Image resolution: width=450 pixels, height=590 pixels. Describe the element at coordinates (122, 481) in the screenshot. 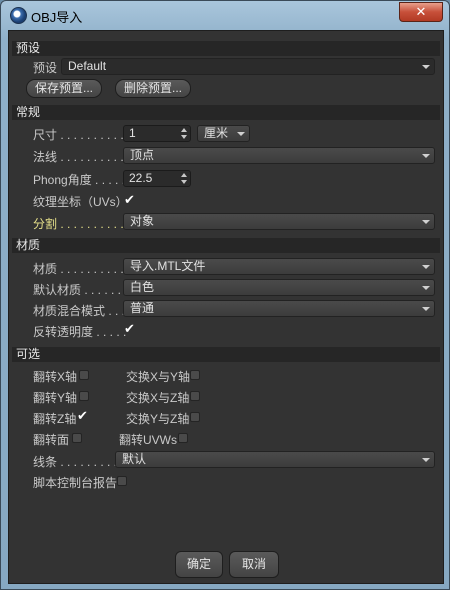

I see `script-console-checkbox` at that location.